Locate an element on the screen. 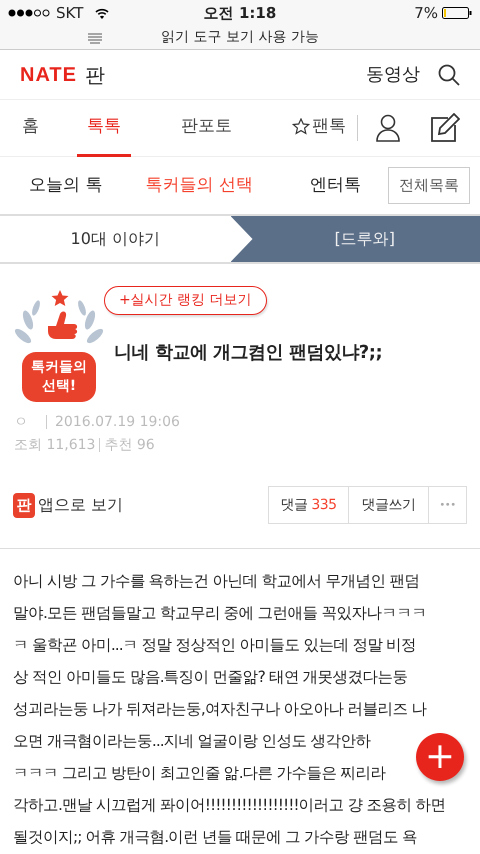  add-button: + is located at coordinates (440, 757).